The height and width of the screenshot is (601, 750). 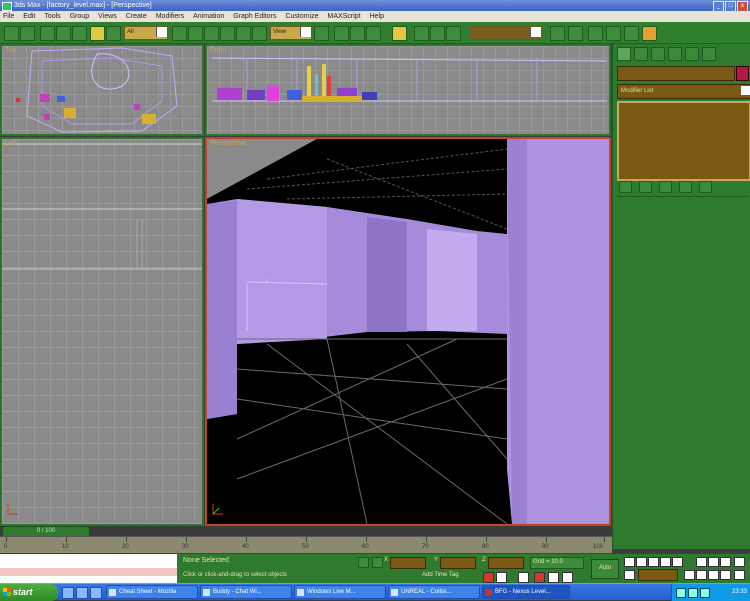 What do you see at coordinates (243, 33) in the screenshot?
I see `select-region-icon` at bounding box center [243, 33].